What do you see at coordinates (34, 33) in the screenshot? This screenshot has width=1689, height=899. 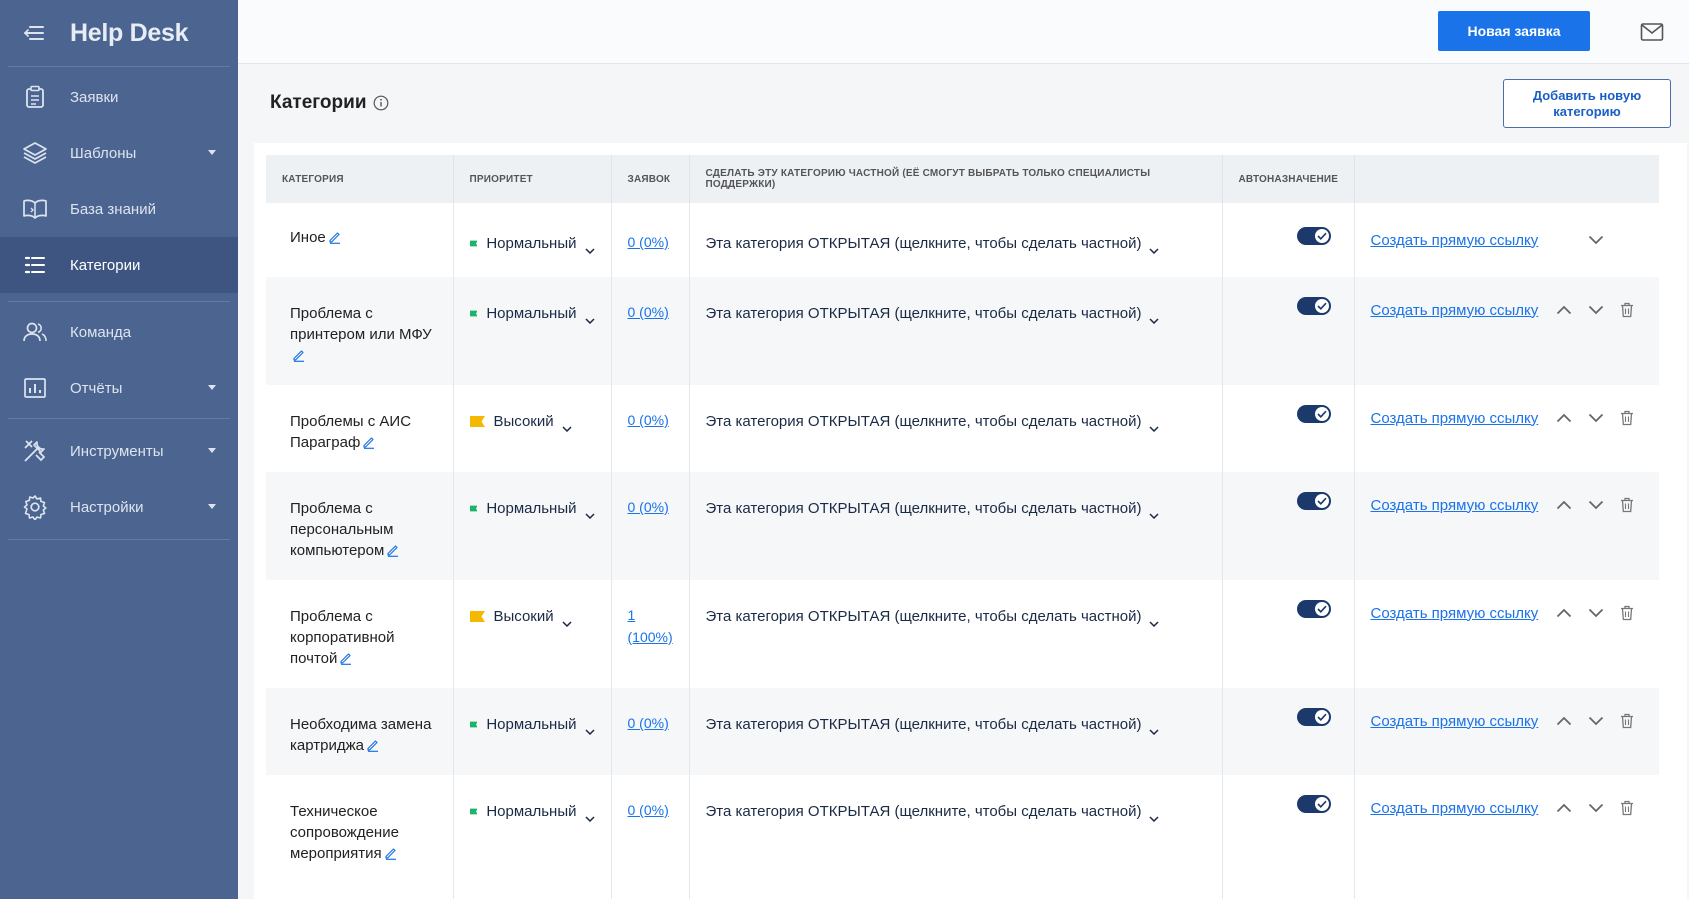 I see `collapse-menu-icon` at bounding box center [34, 33].